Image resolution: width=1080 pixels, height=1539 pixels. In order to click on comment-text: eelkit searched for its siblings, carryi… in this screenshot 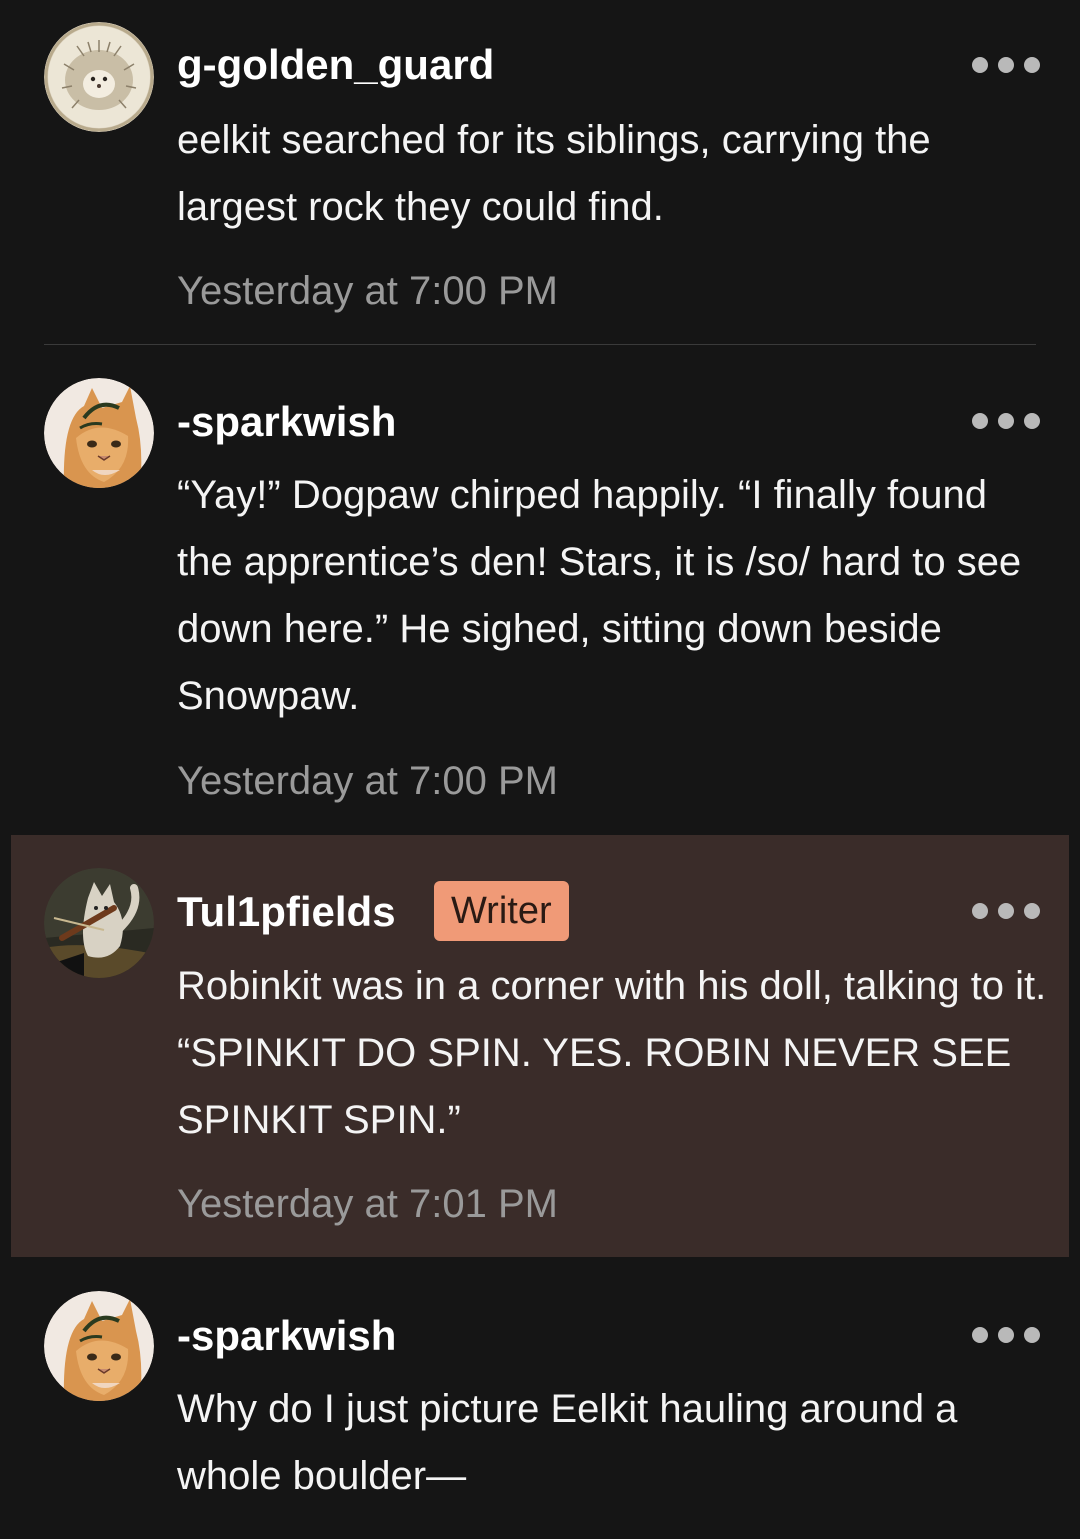, I will do `click(554, 173)`.